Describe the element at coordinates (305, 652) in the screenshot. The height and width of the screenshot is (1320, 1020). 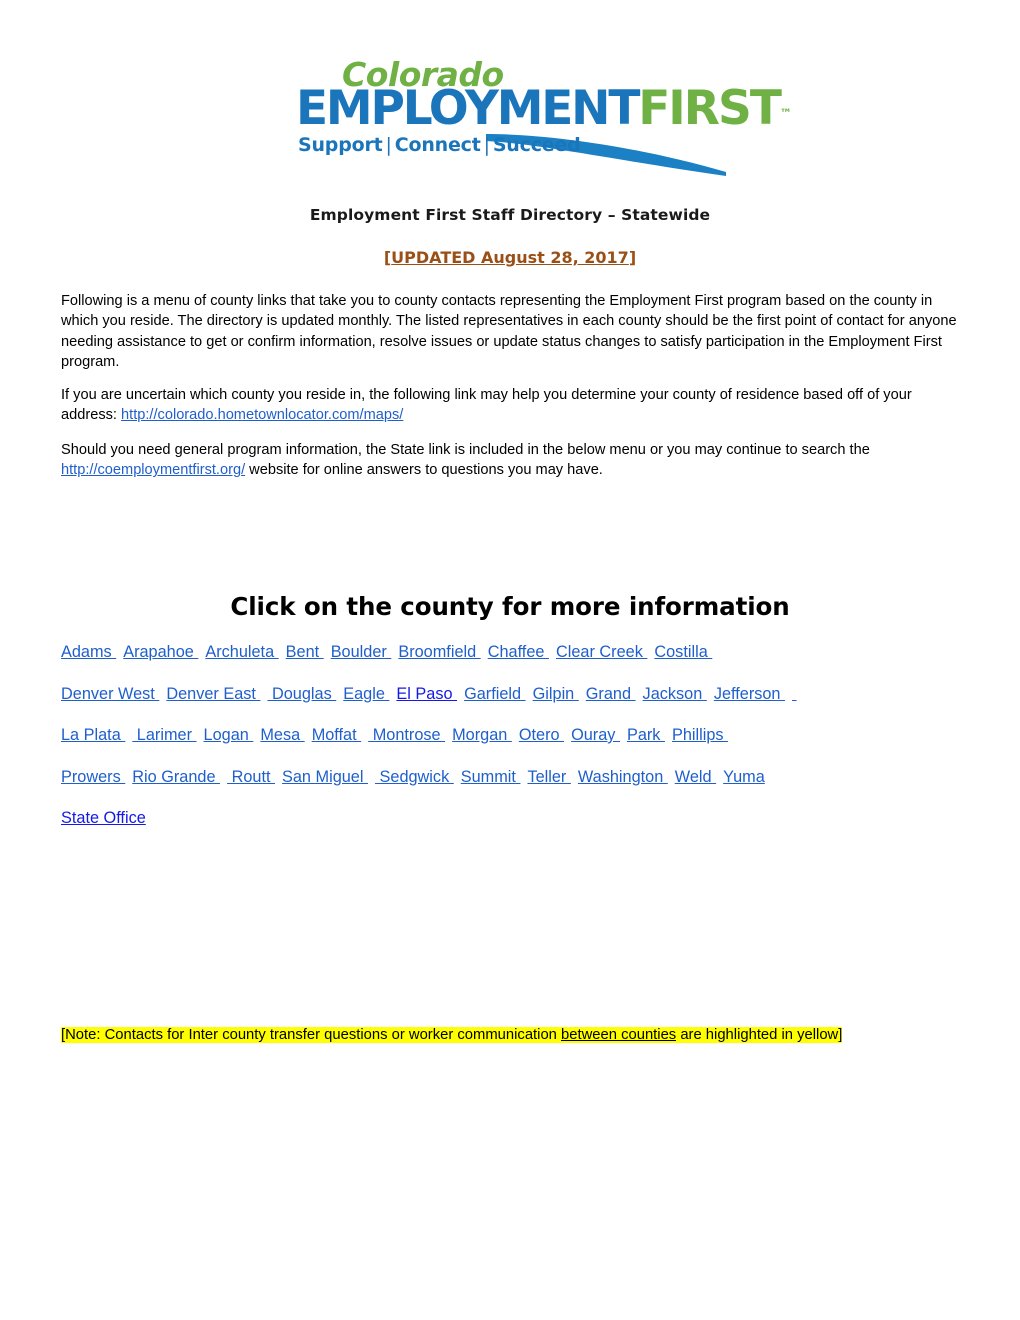
I see `county-link-bent: Bent` at that location.